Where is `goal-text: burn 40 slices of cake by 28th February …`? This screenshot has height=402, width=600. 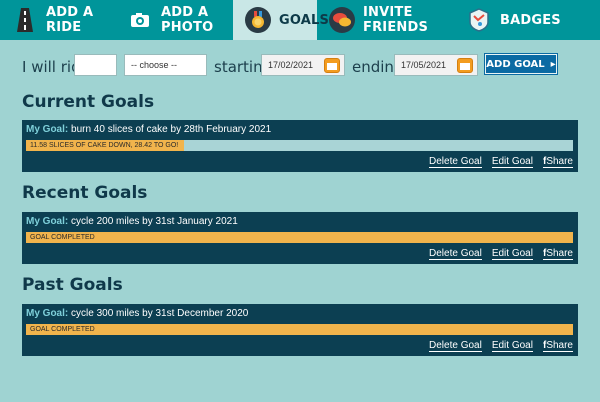
goal-text: burn 40 slices of cake by 28th February … is located at coordinates (171, 129).